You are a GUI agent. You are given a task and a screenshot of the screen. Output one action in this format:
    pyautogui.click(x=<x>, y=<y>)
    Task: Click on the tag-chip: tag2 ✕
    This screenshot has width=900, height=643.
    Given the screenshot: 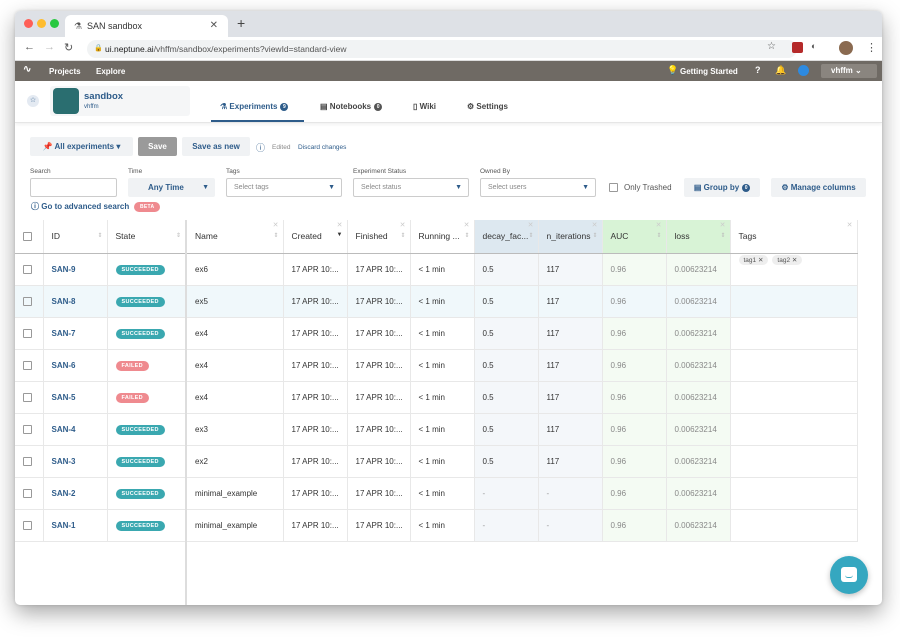 What is the action you would take?
    pyautogui.click(x=787, y=259)
    